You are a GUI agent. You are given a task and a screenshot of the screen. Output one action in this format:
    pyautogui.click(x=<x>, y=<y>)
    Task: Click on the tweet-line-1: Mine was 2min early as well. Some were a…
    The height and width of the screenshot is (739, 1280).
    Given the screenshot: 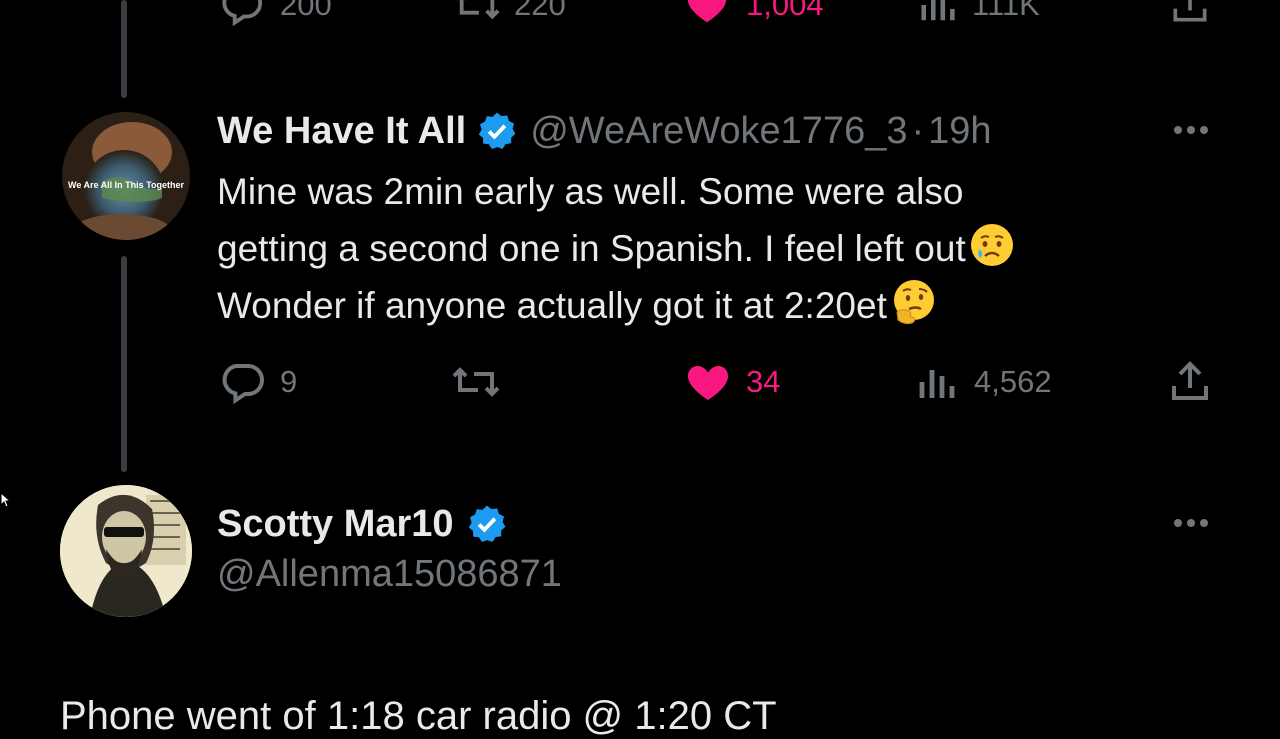 What is the action you would take?
    pyautogui.click(x=590, y=191)
    